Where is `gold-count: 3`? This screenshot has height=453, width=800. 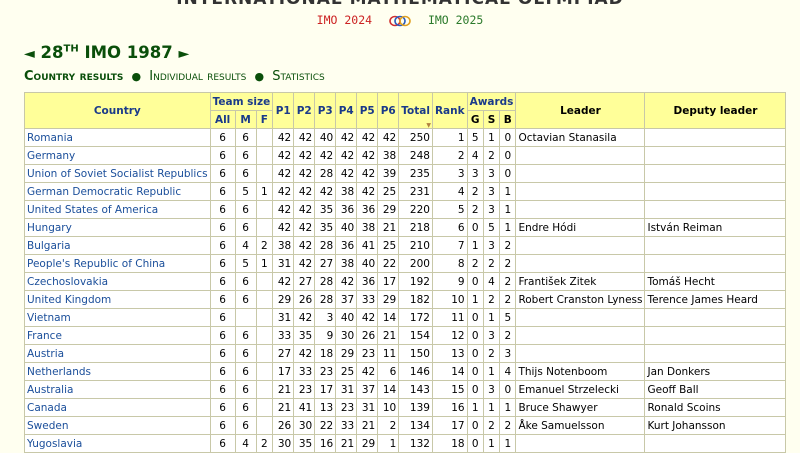
gold-count: 3 is located at coordinates (475, 173).